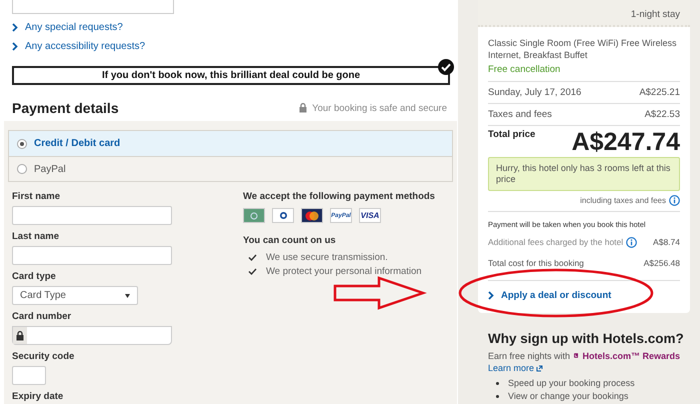 This screenshot has width=700, height=404. I want to click on benefit-item: View or change your bookings, so click(568, 396).